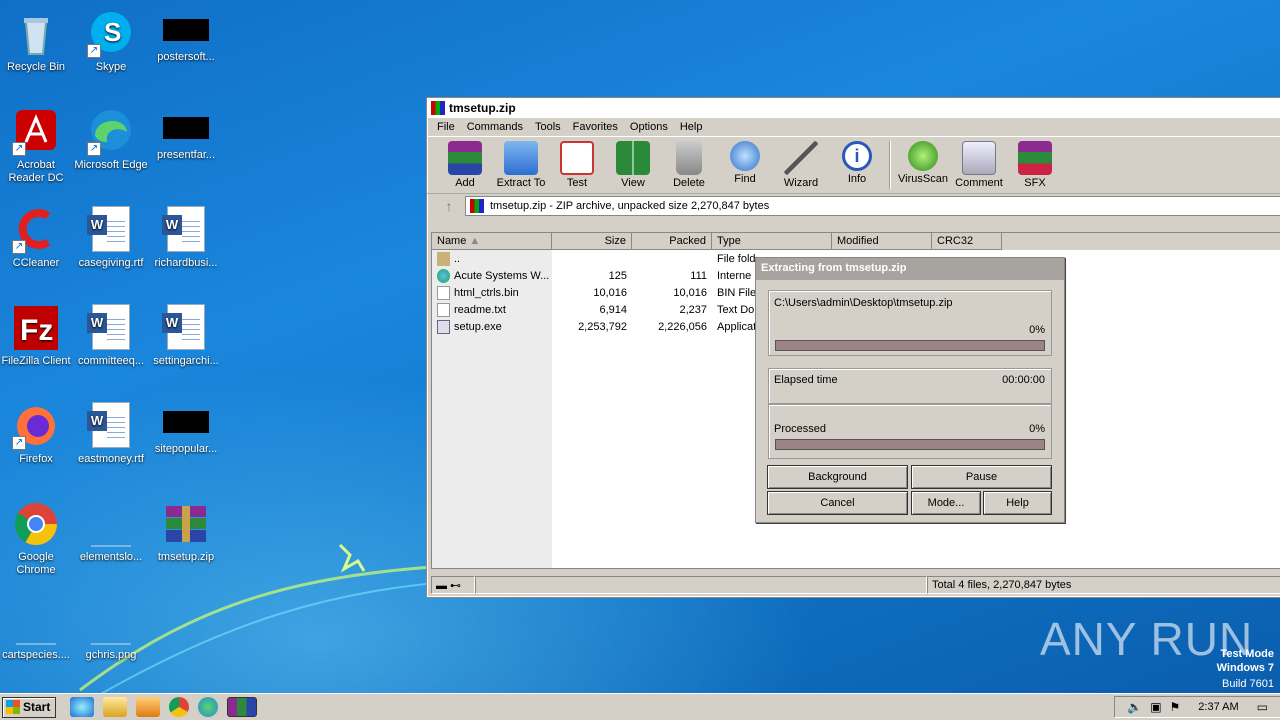 This screenshot has width=1280, height=720. I want to click on volume-icon: 🔈, so click(1134, 707).